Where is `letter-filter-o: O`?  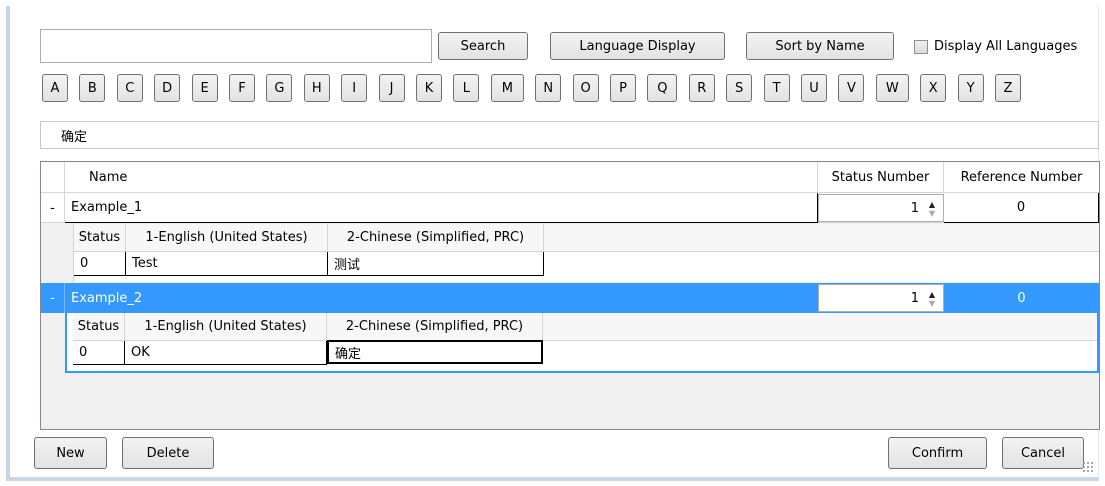 letter-filter-o: O is located at coordinates (585, 88).